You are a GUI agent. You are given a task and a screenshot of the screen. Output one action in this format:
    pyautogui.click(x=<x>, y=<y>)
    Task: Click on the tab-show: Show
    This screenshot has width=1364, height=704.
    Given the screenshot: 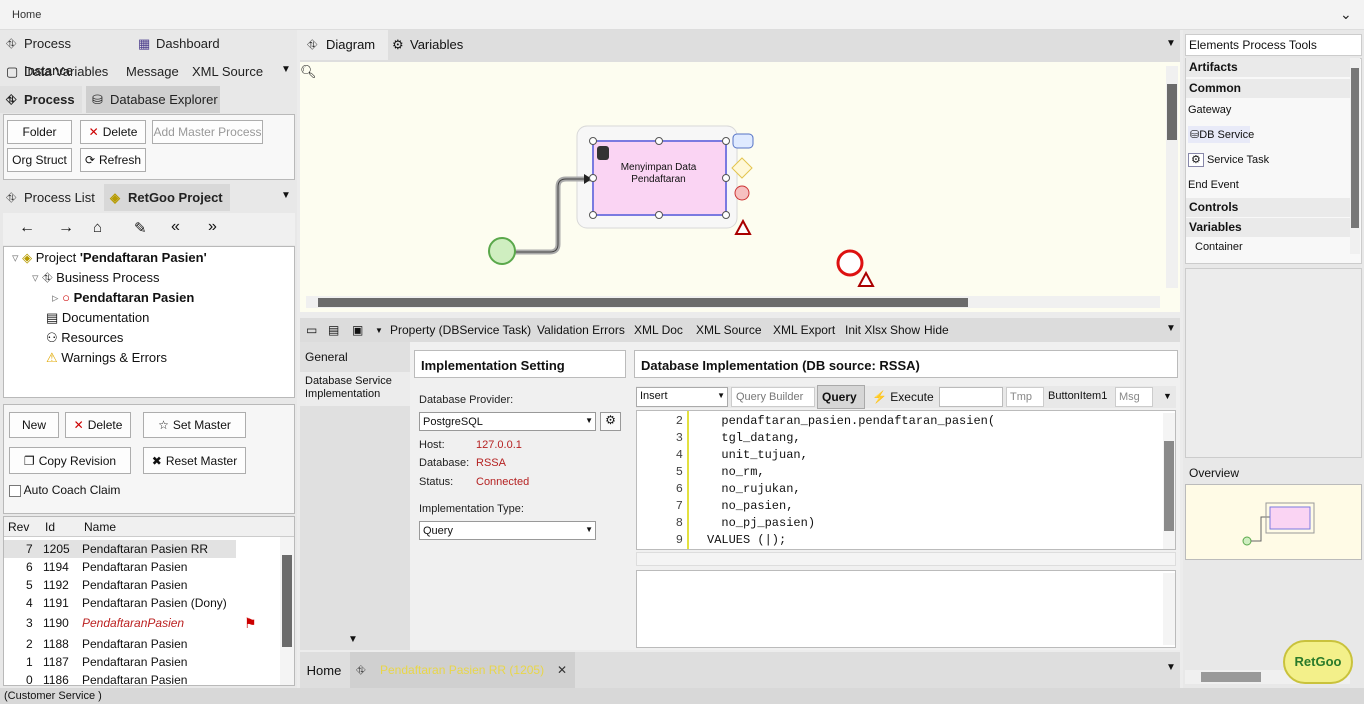 What is the action you would take?
    pyautogui.click(x=905, y=330)
    